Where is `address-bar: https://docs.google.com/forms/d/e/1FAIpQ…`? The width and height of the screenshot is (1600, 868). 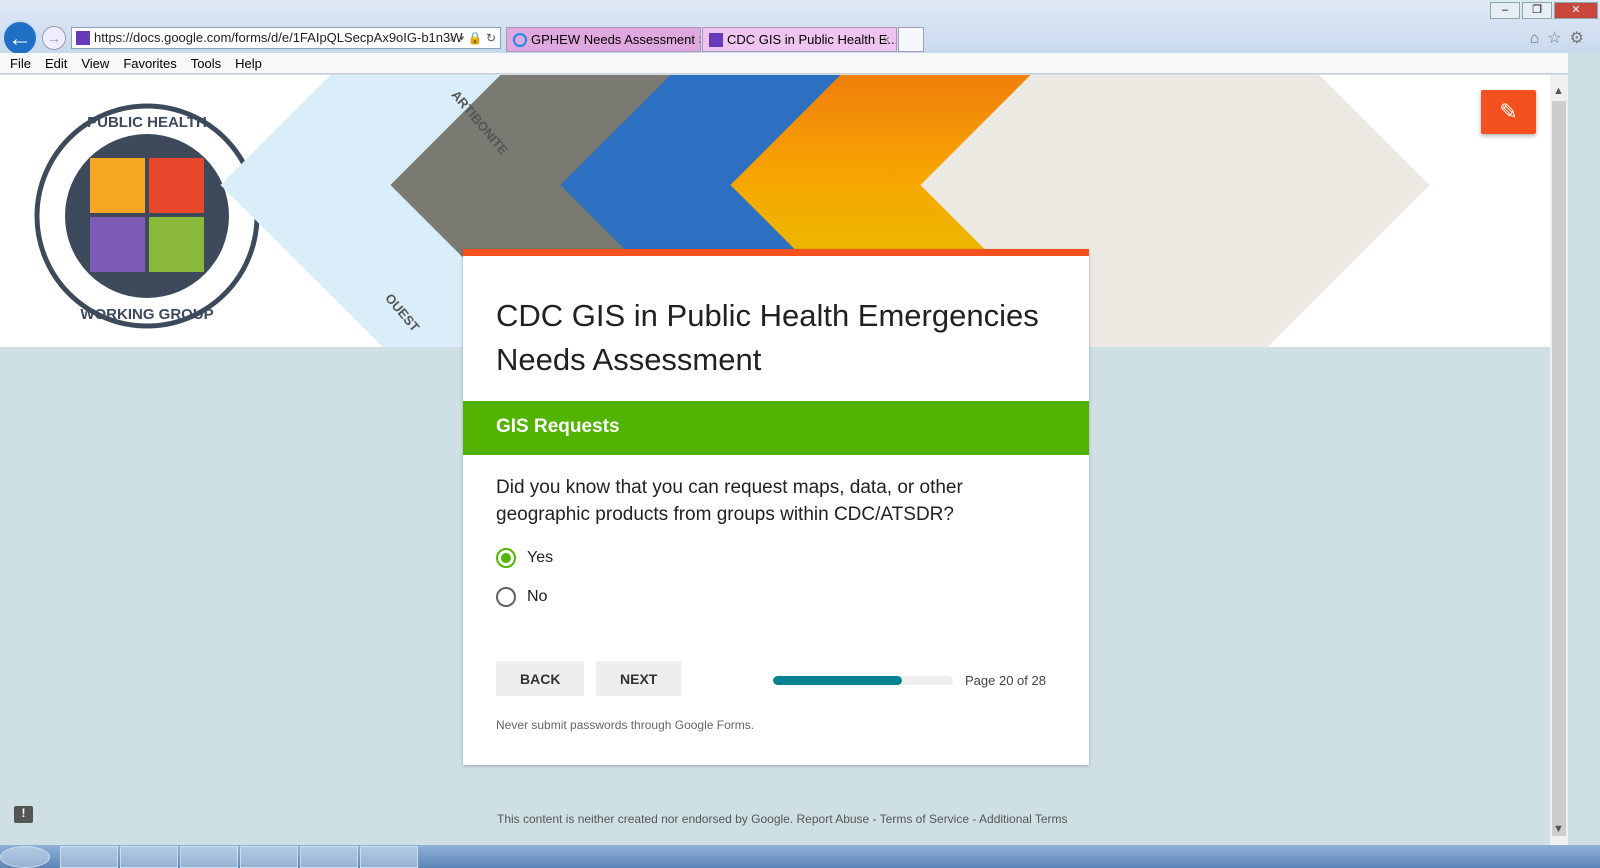
address-bar: https://docs.google.com/forms/d/e/1FAIpQ… is located at coordinates (286, 38).